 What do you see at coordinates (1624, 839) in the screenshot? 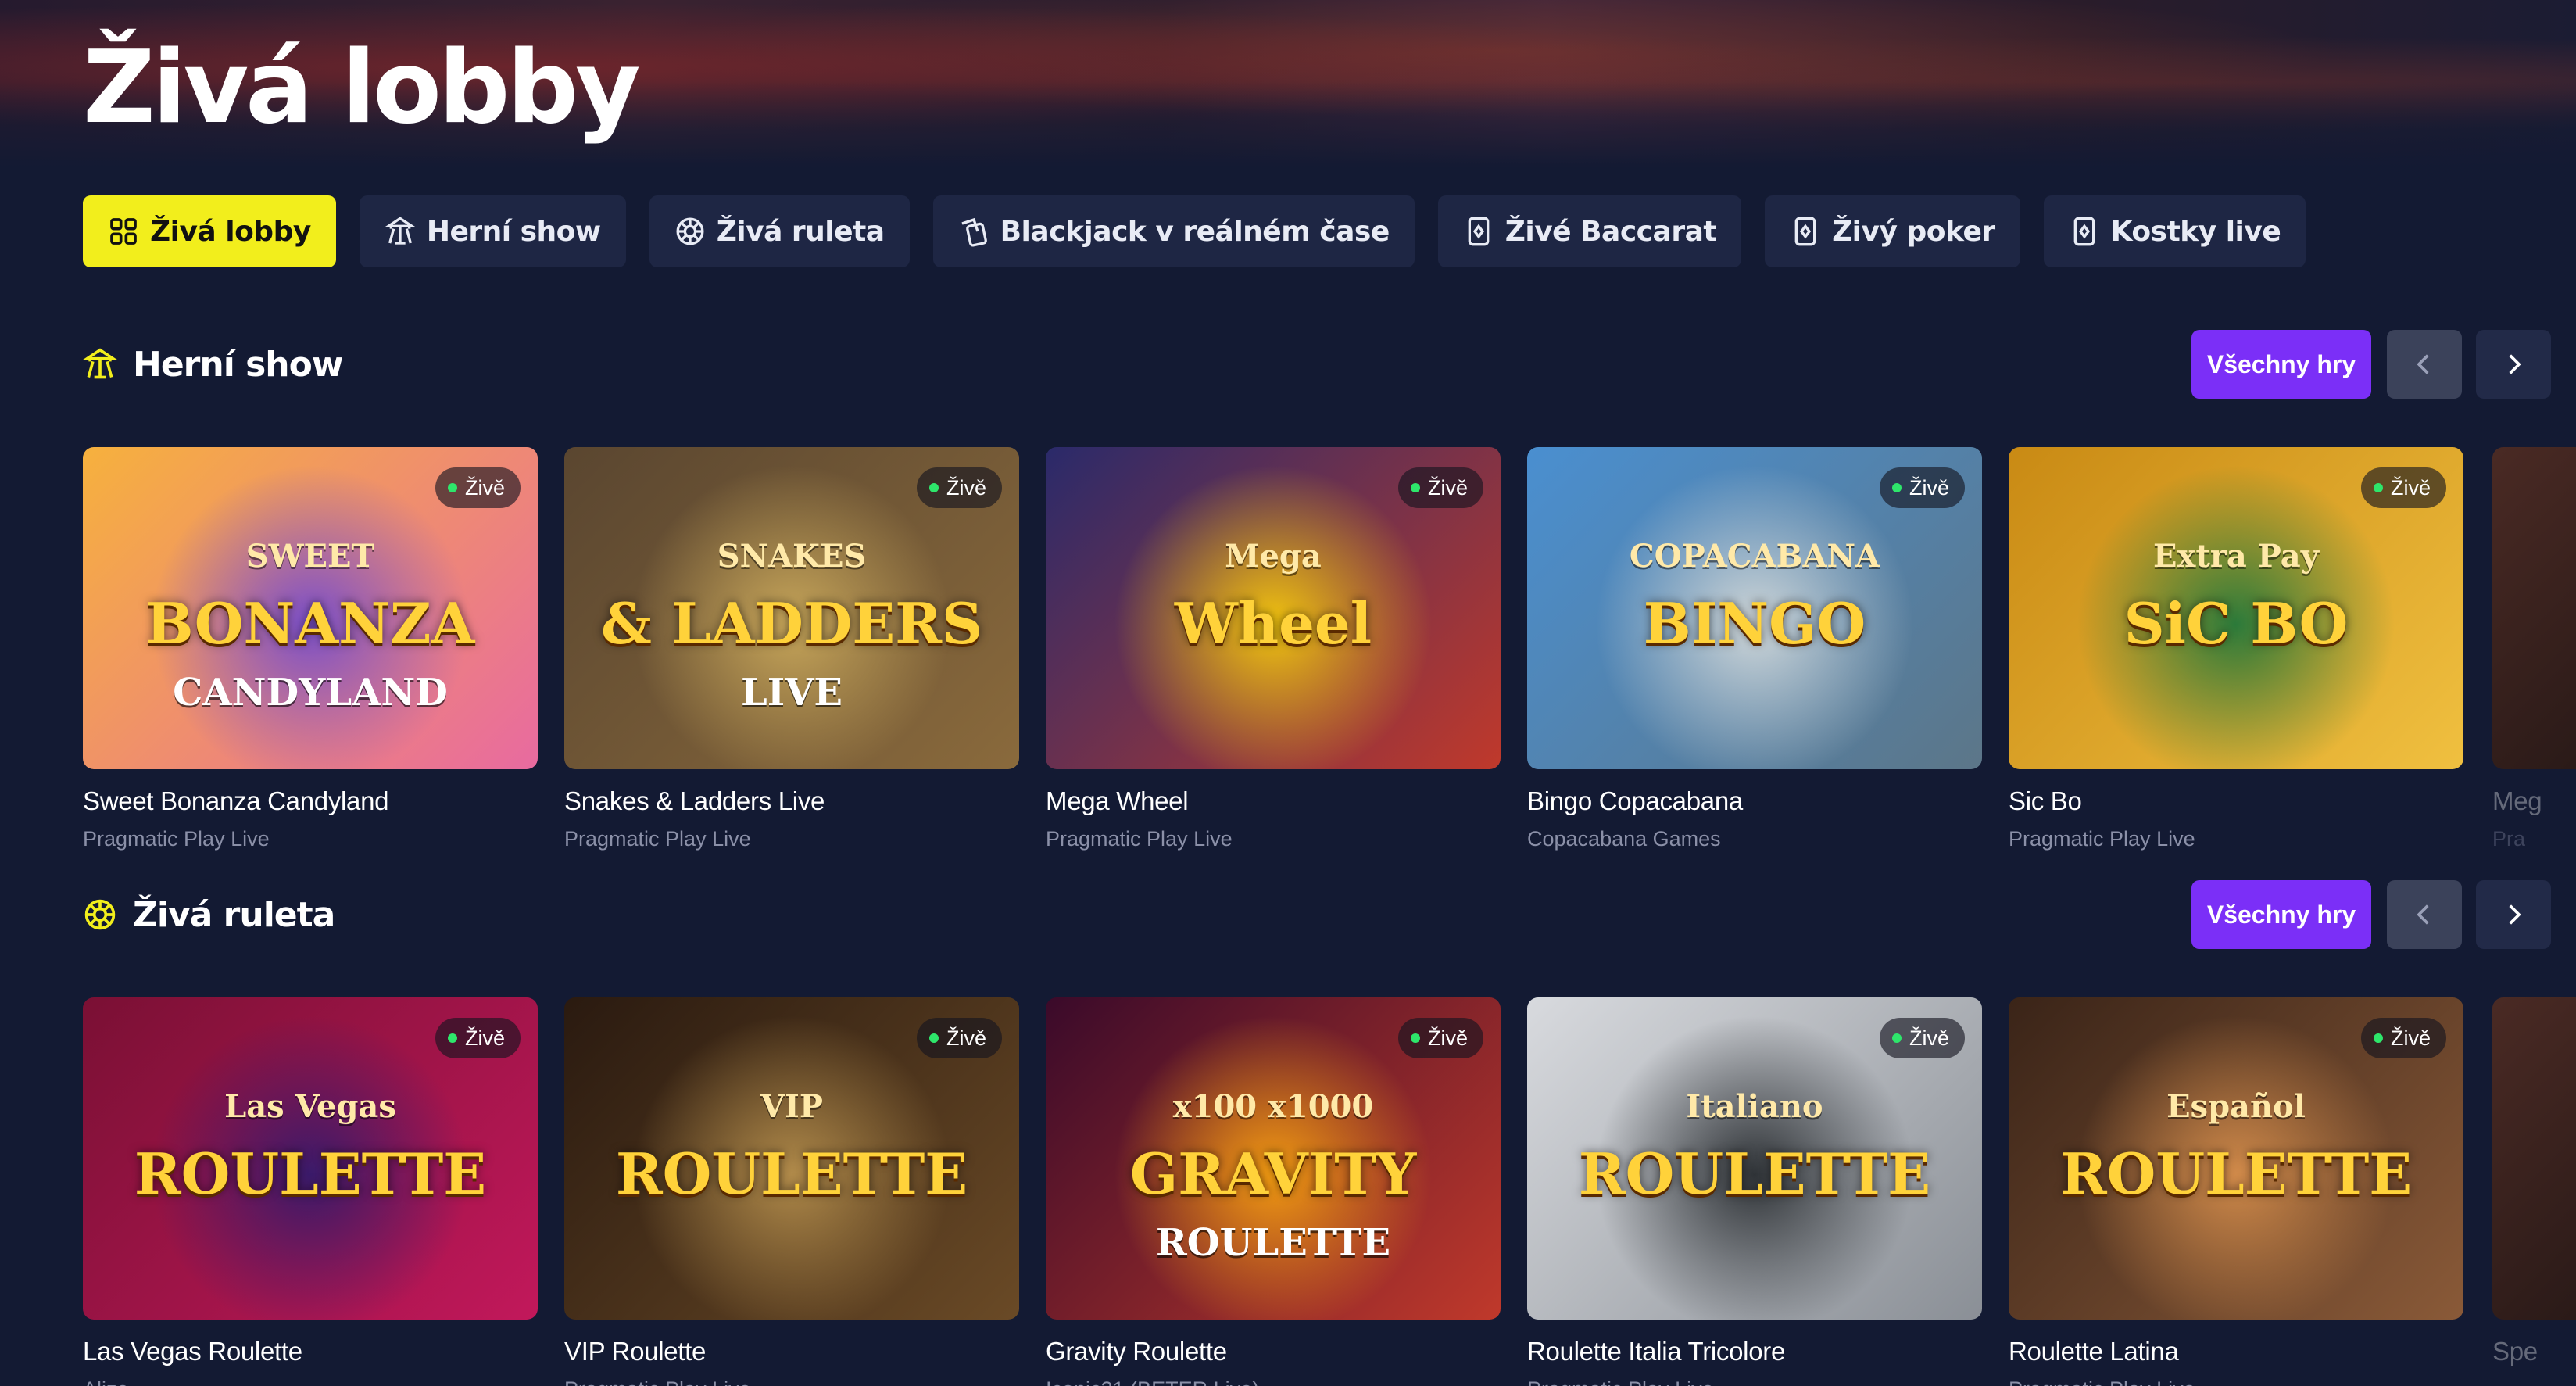
I see `game-provider: Copacabana Games` at bounding box center [1624, 839].